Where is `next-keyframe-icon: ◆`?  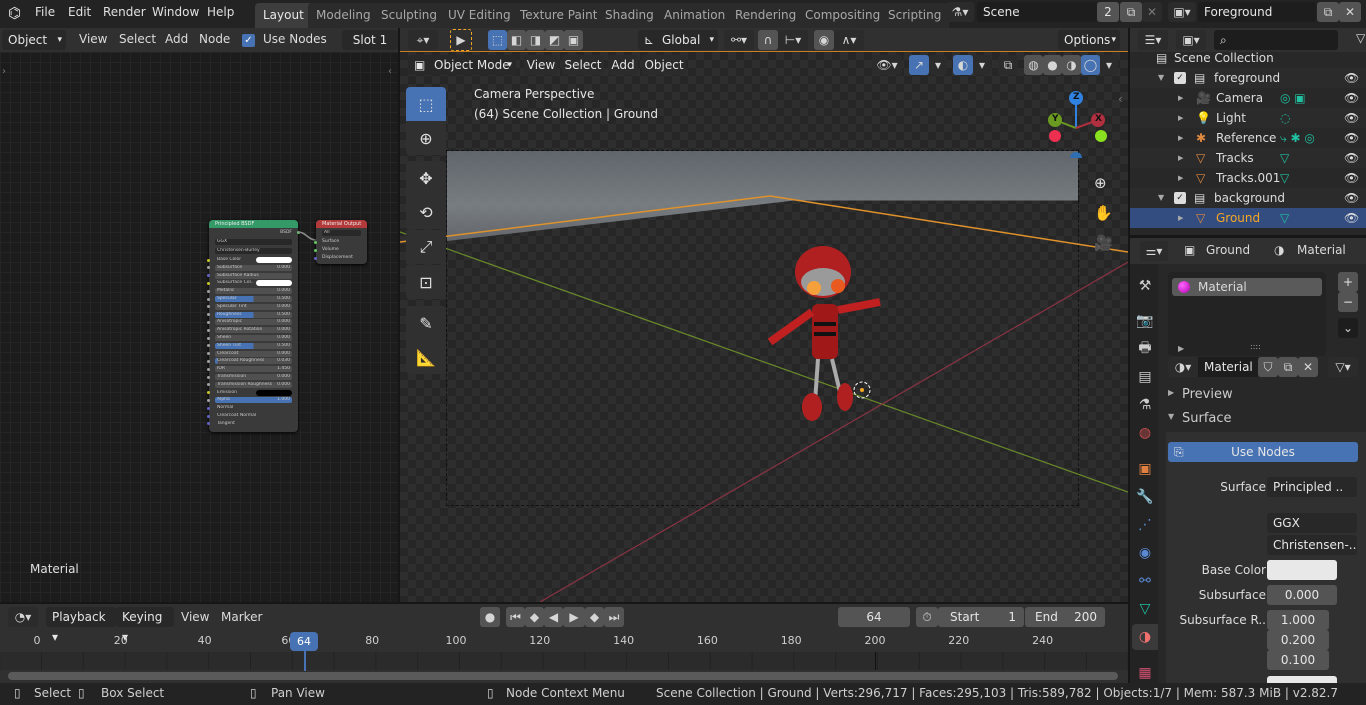
next-keyframe-icon: ◆ is located at coordinates (594, 617).